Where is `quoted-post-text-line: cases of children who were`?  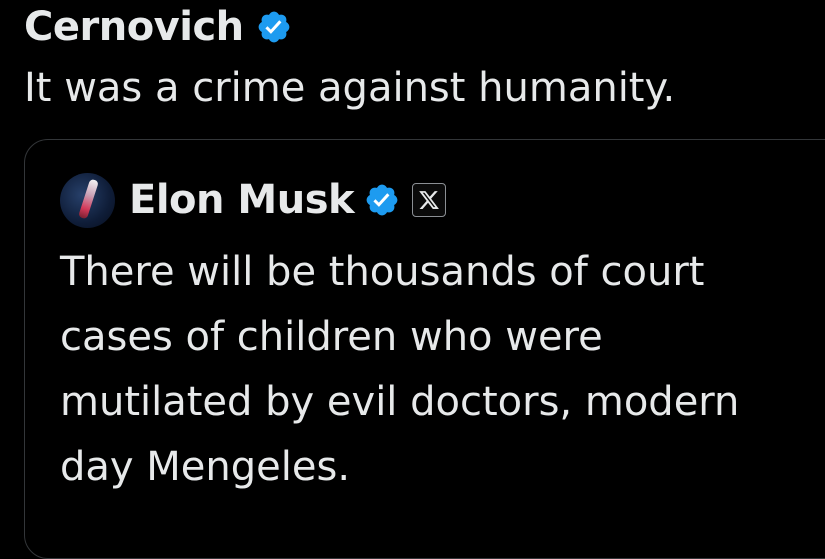 quoted-post-text-line: cases of children who were is located at coordinates (331, 337).